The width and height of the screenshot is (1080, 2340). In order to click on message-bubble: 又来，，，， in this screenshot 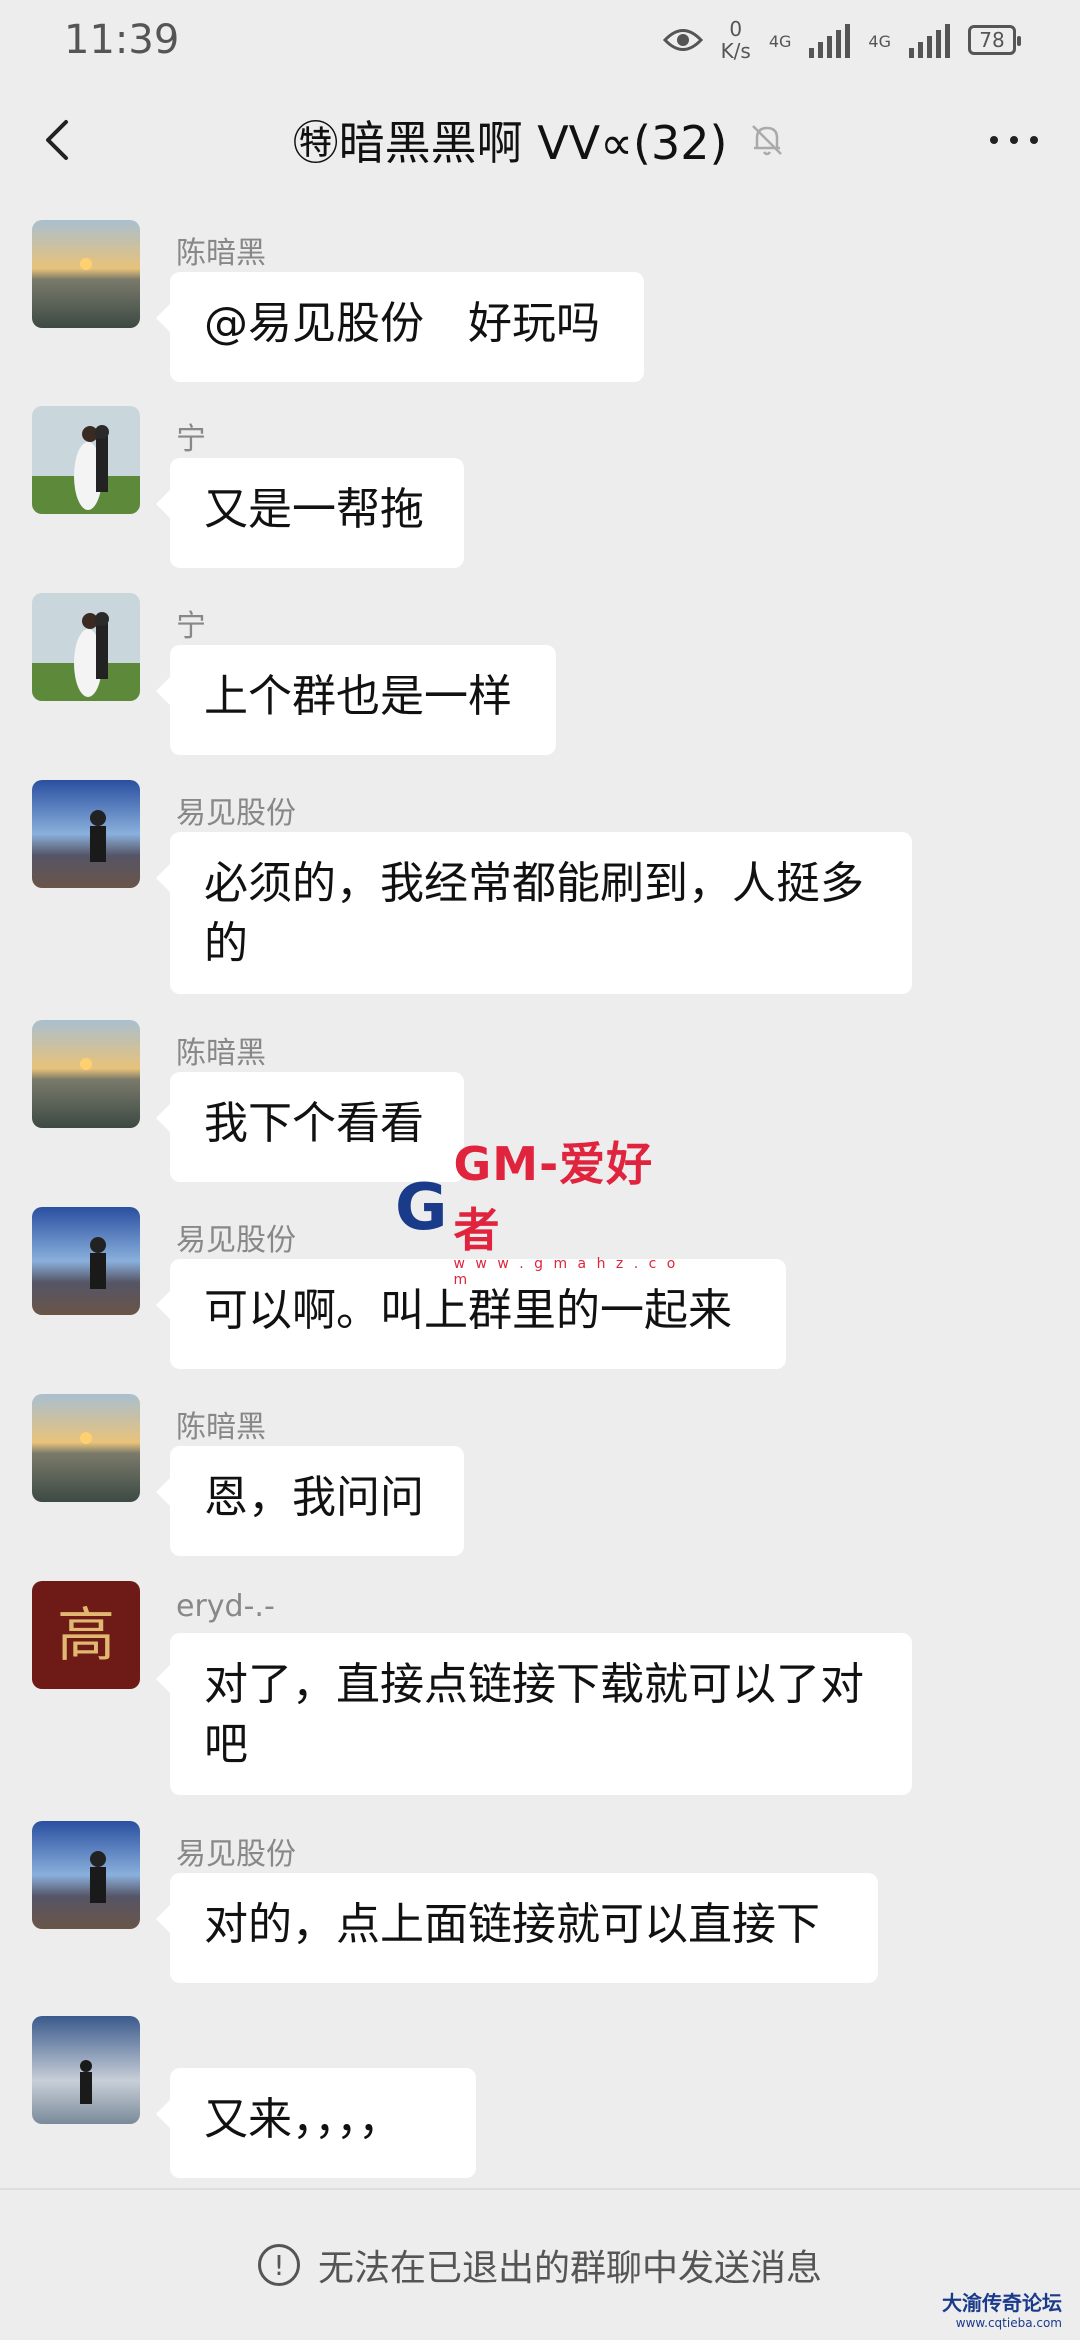, I will do `click(316, 2123)`.